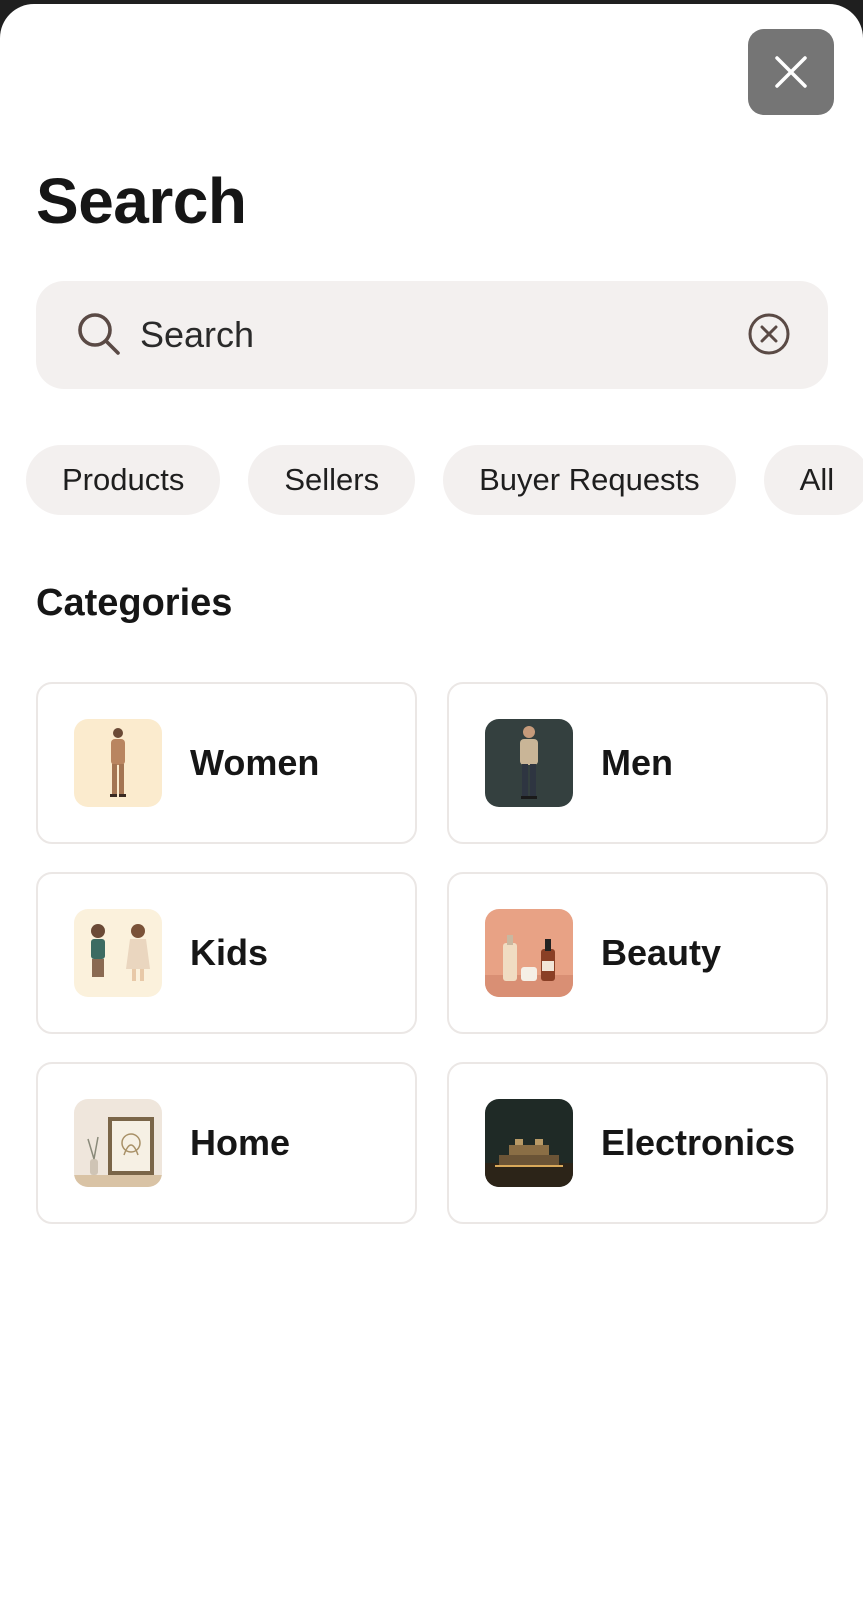  Describe the element at coordinates (529, 1143) in the screenshot. I see `electronics-thumbnail` at that location.